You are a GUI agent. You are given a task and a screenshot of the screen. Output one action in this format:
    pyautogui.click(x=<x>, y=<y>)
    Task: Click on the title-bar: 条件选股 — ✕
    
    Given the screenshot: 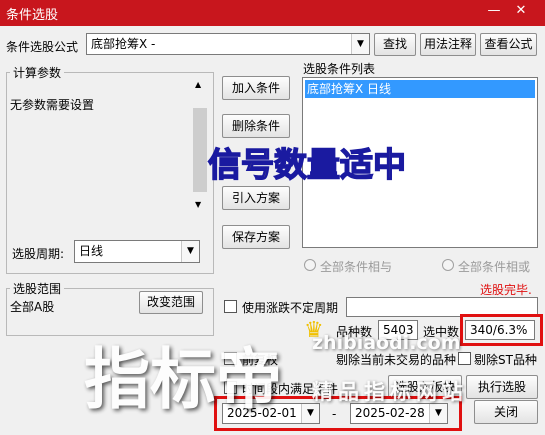 What is the action you would take?
    pyautogui.click(x=272, y=13)
    